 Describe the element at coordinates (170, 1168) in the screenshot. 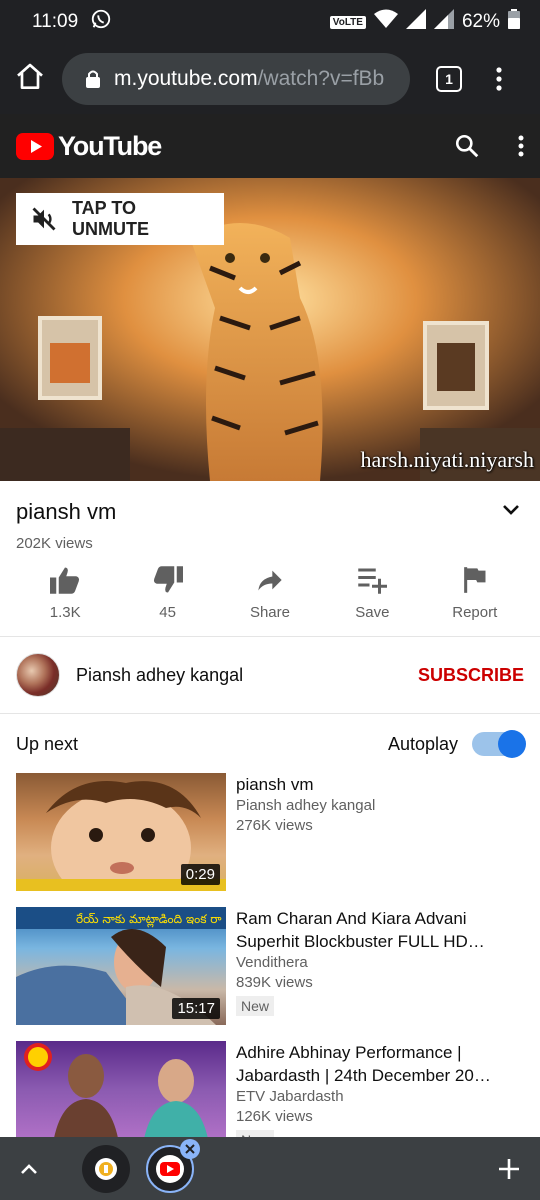

I see `youtube-favicon-icon` at that location.